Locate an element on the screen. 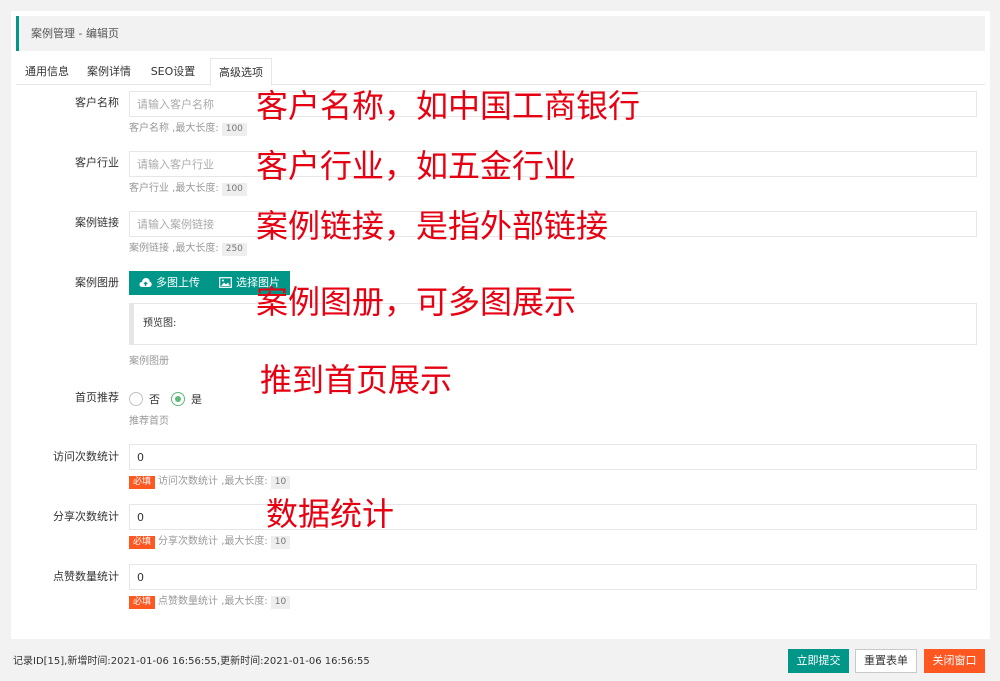  radio-circle is located at coordinates (136, 399).